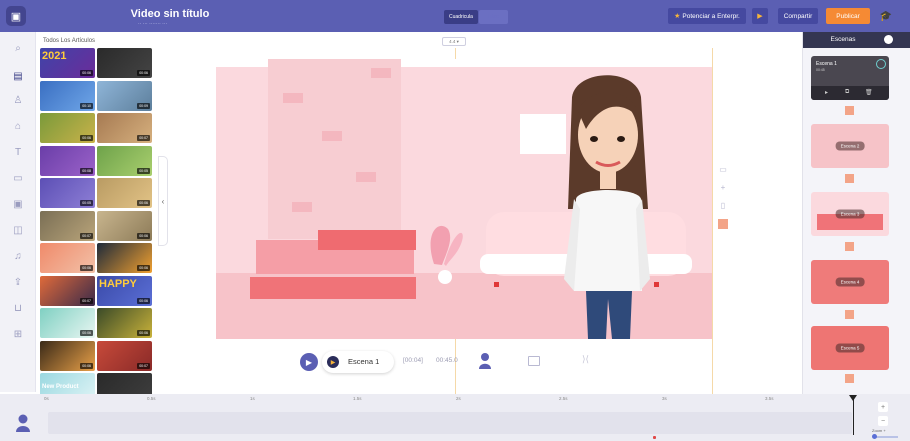 The height and width of the screenshot is (441, 910). I want to click on timeline-tick-label: 1.5s, so click(357, 398).